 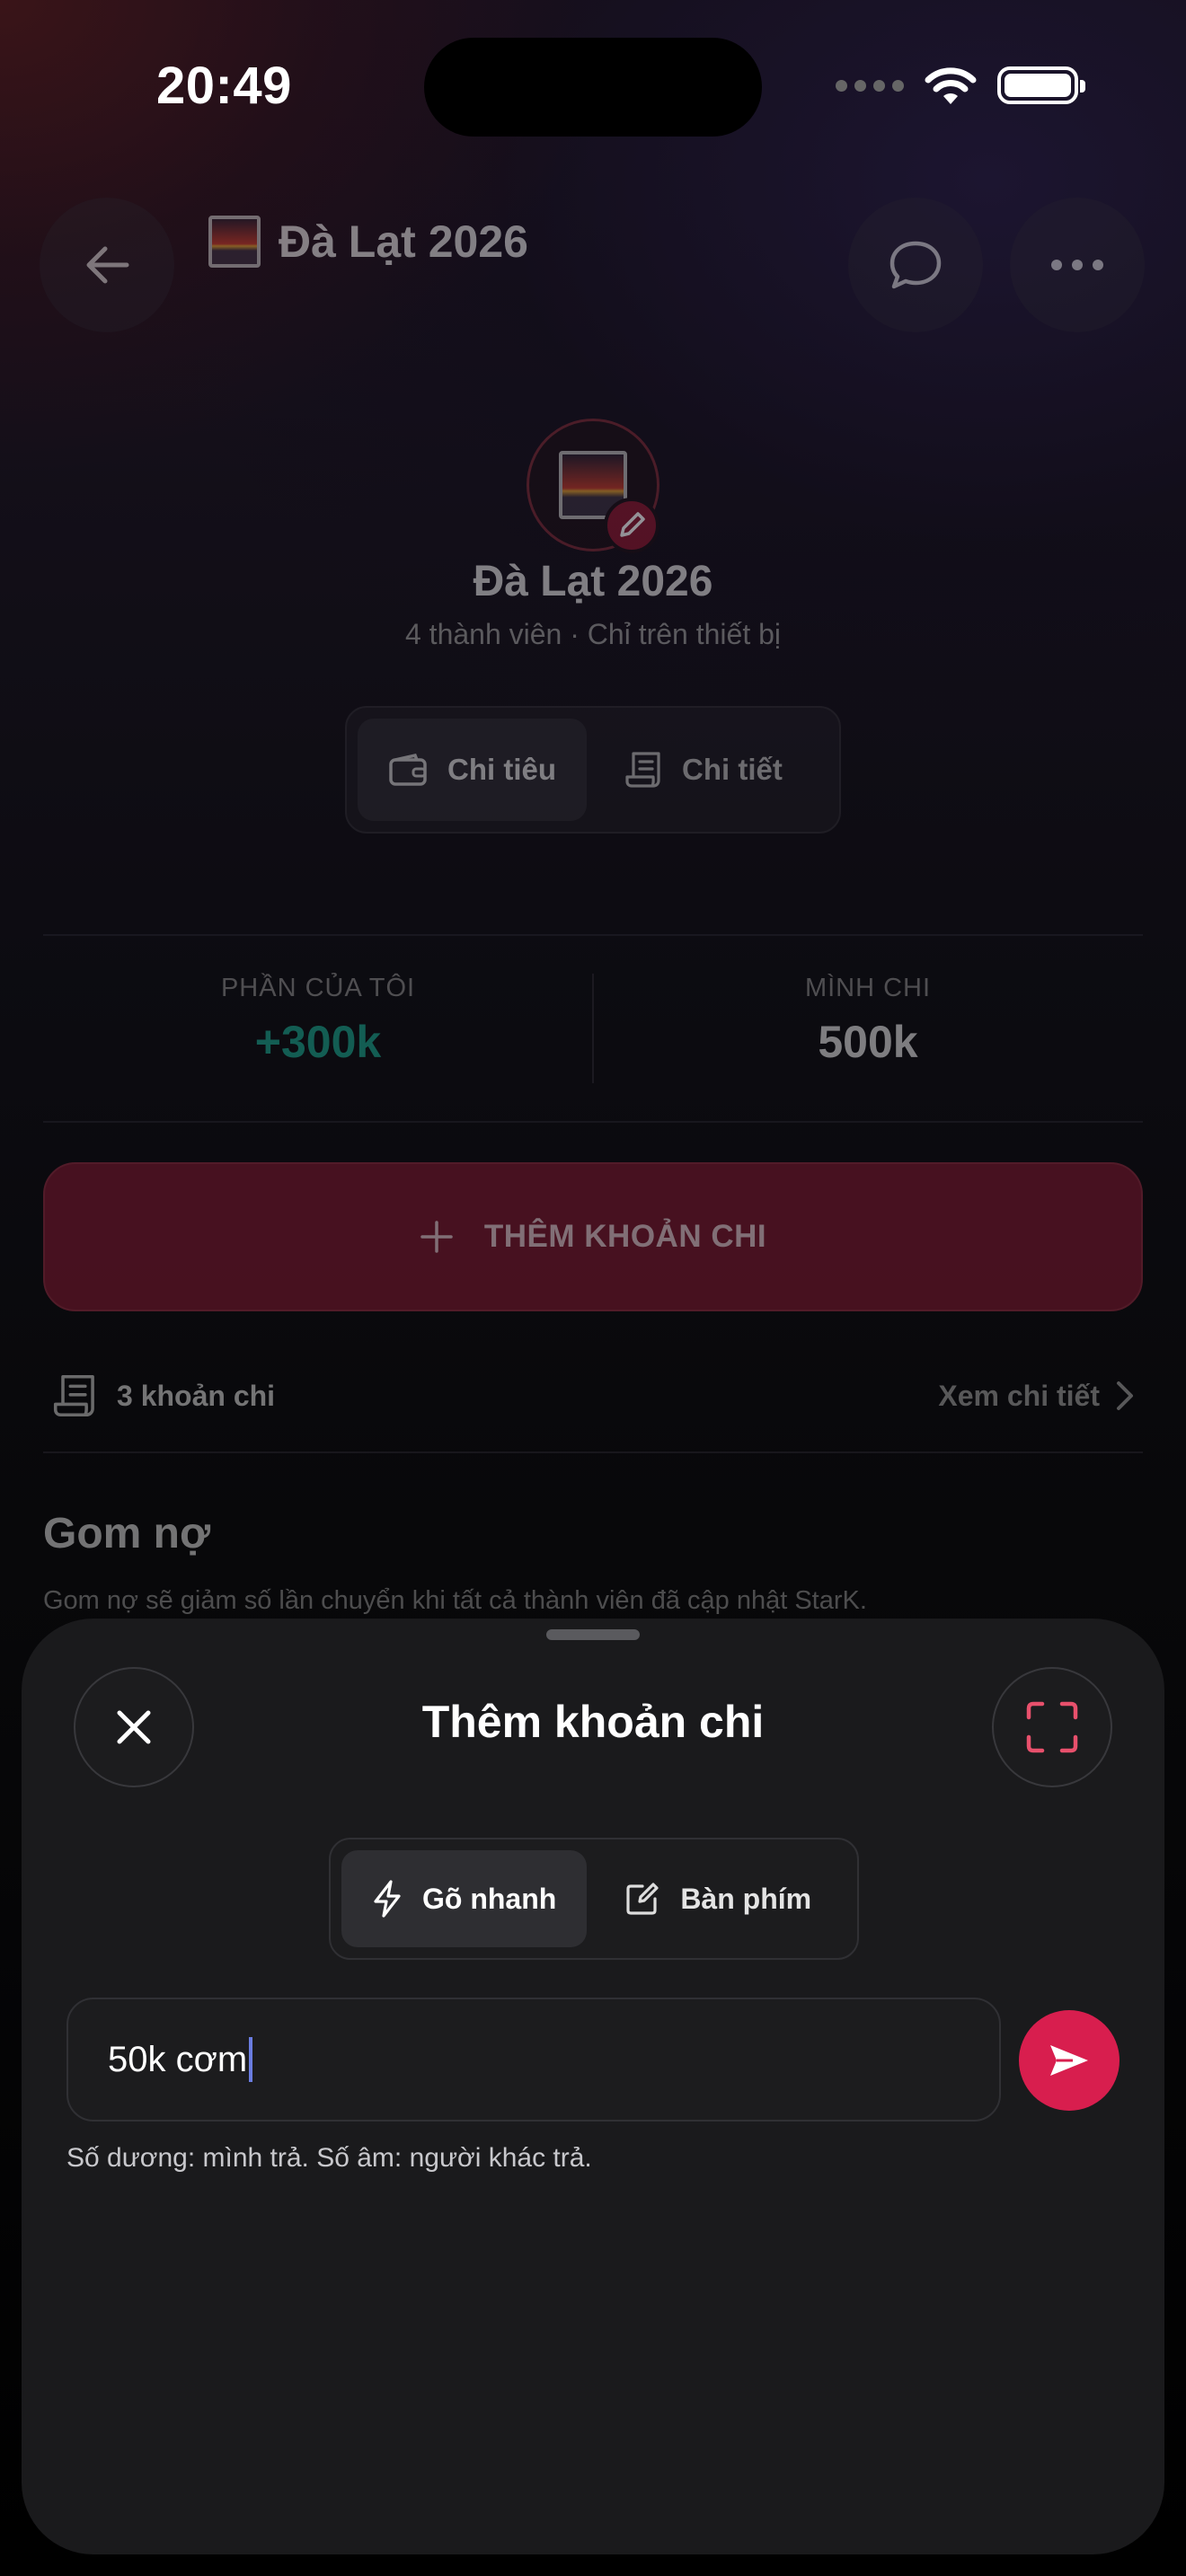 I want to click on my-share-stat: PHẦN CỦA TÔI +300k, so click(x=318, y=1021).